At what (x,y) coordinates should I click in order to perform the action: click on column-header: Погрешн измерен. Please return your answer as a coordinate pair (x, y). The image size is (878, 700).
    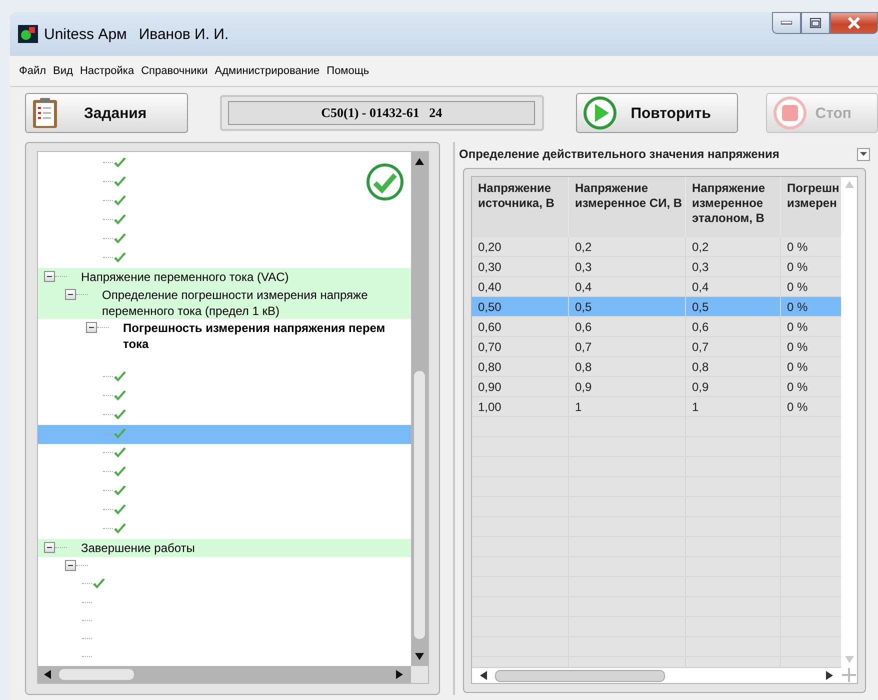
    Looking at the image, I should click on (811, 207).